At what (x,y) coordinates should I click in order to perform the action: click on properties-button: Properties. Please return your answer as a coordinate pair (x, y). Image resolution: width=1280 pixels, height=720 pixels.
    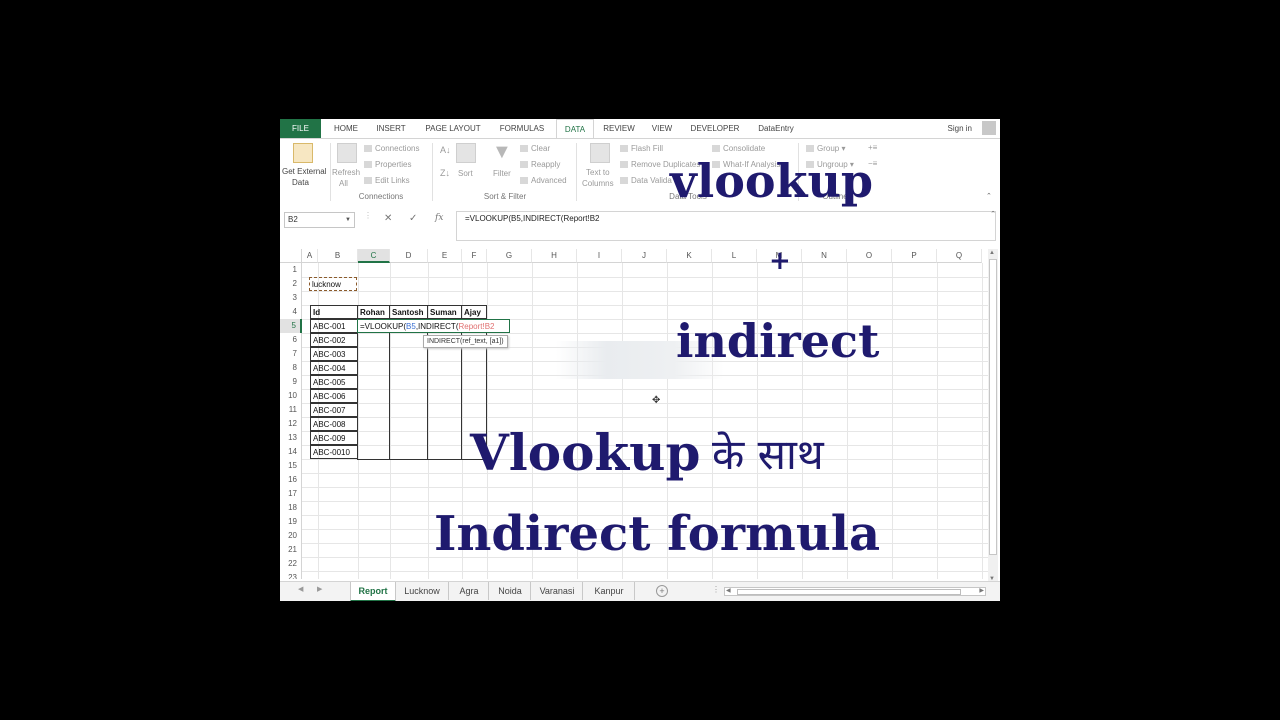
    Looking at the image, I should click on (387, 164).